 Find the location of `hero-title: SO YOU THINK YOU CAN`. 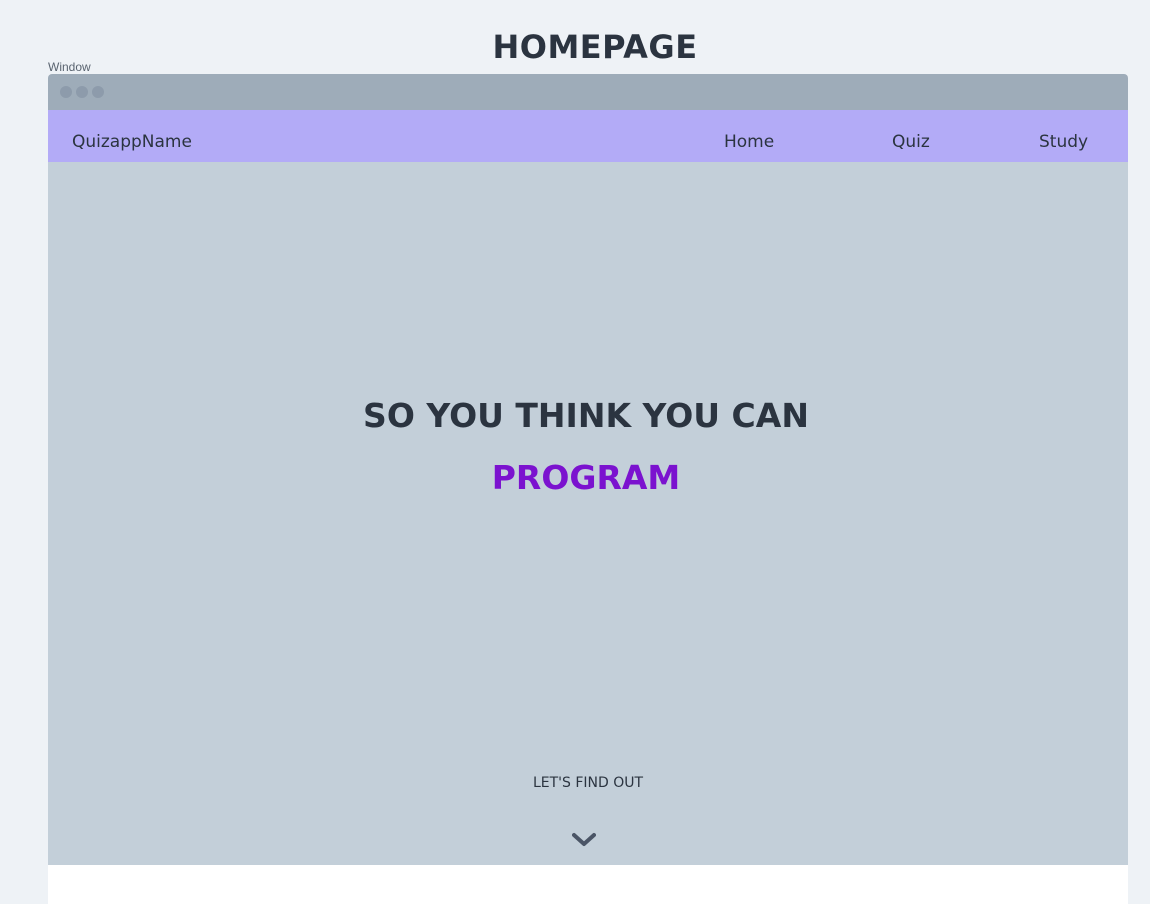

hero-title: SO YOU THINK YOU CAN is located at coordinates (586, 415).